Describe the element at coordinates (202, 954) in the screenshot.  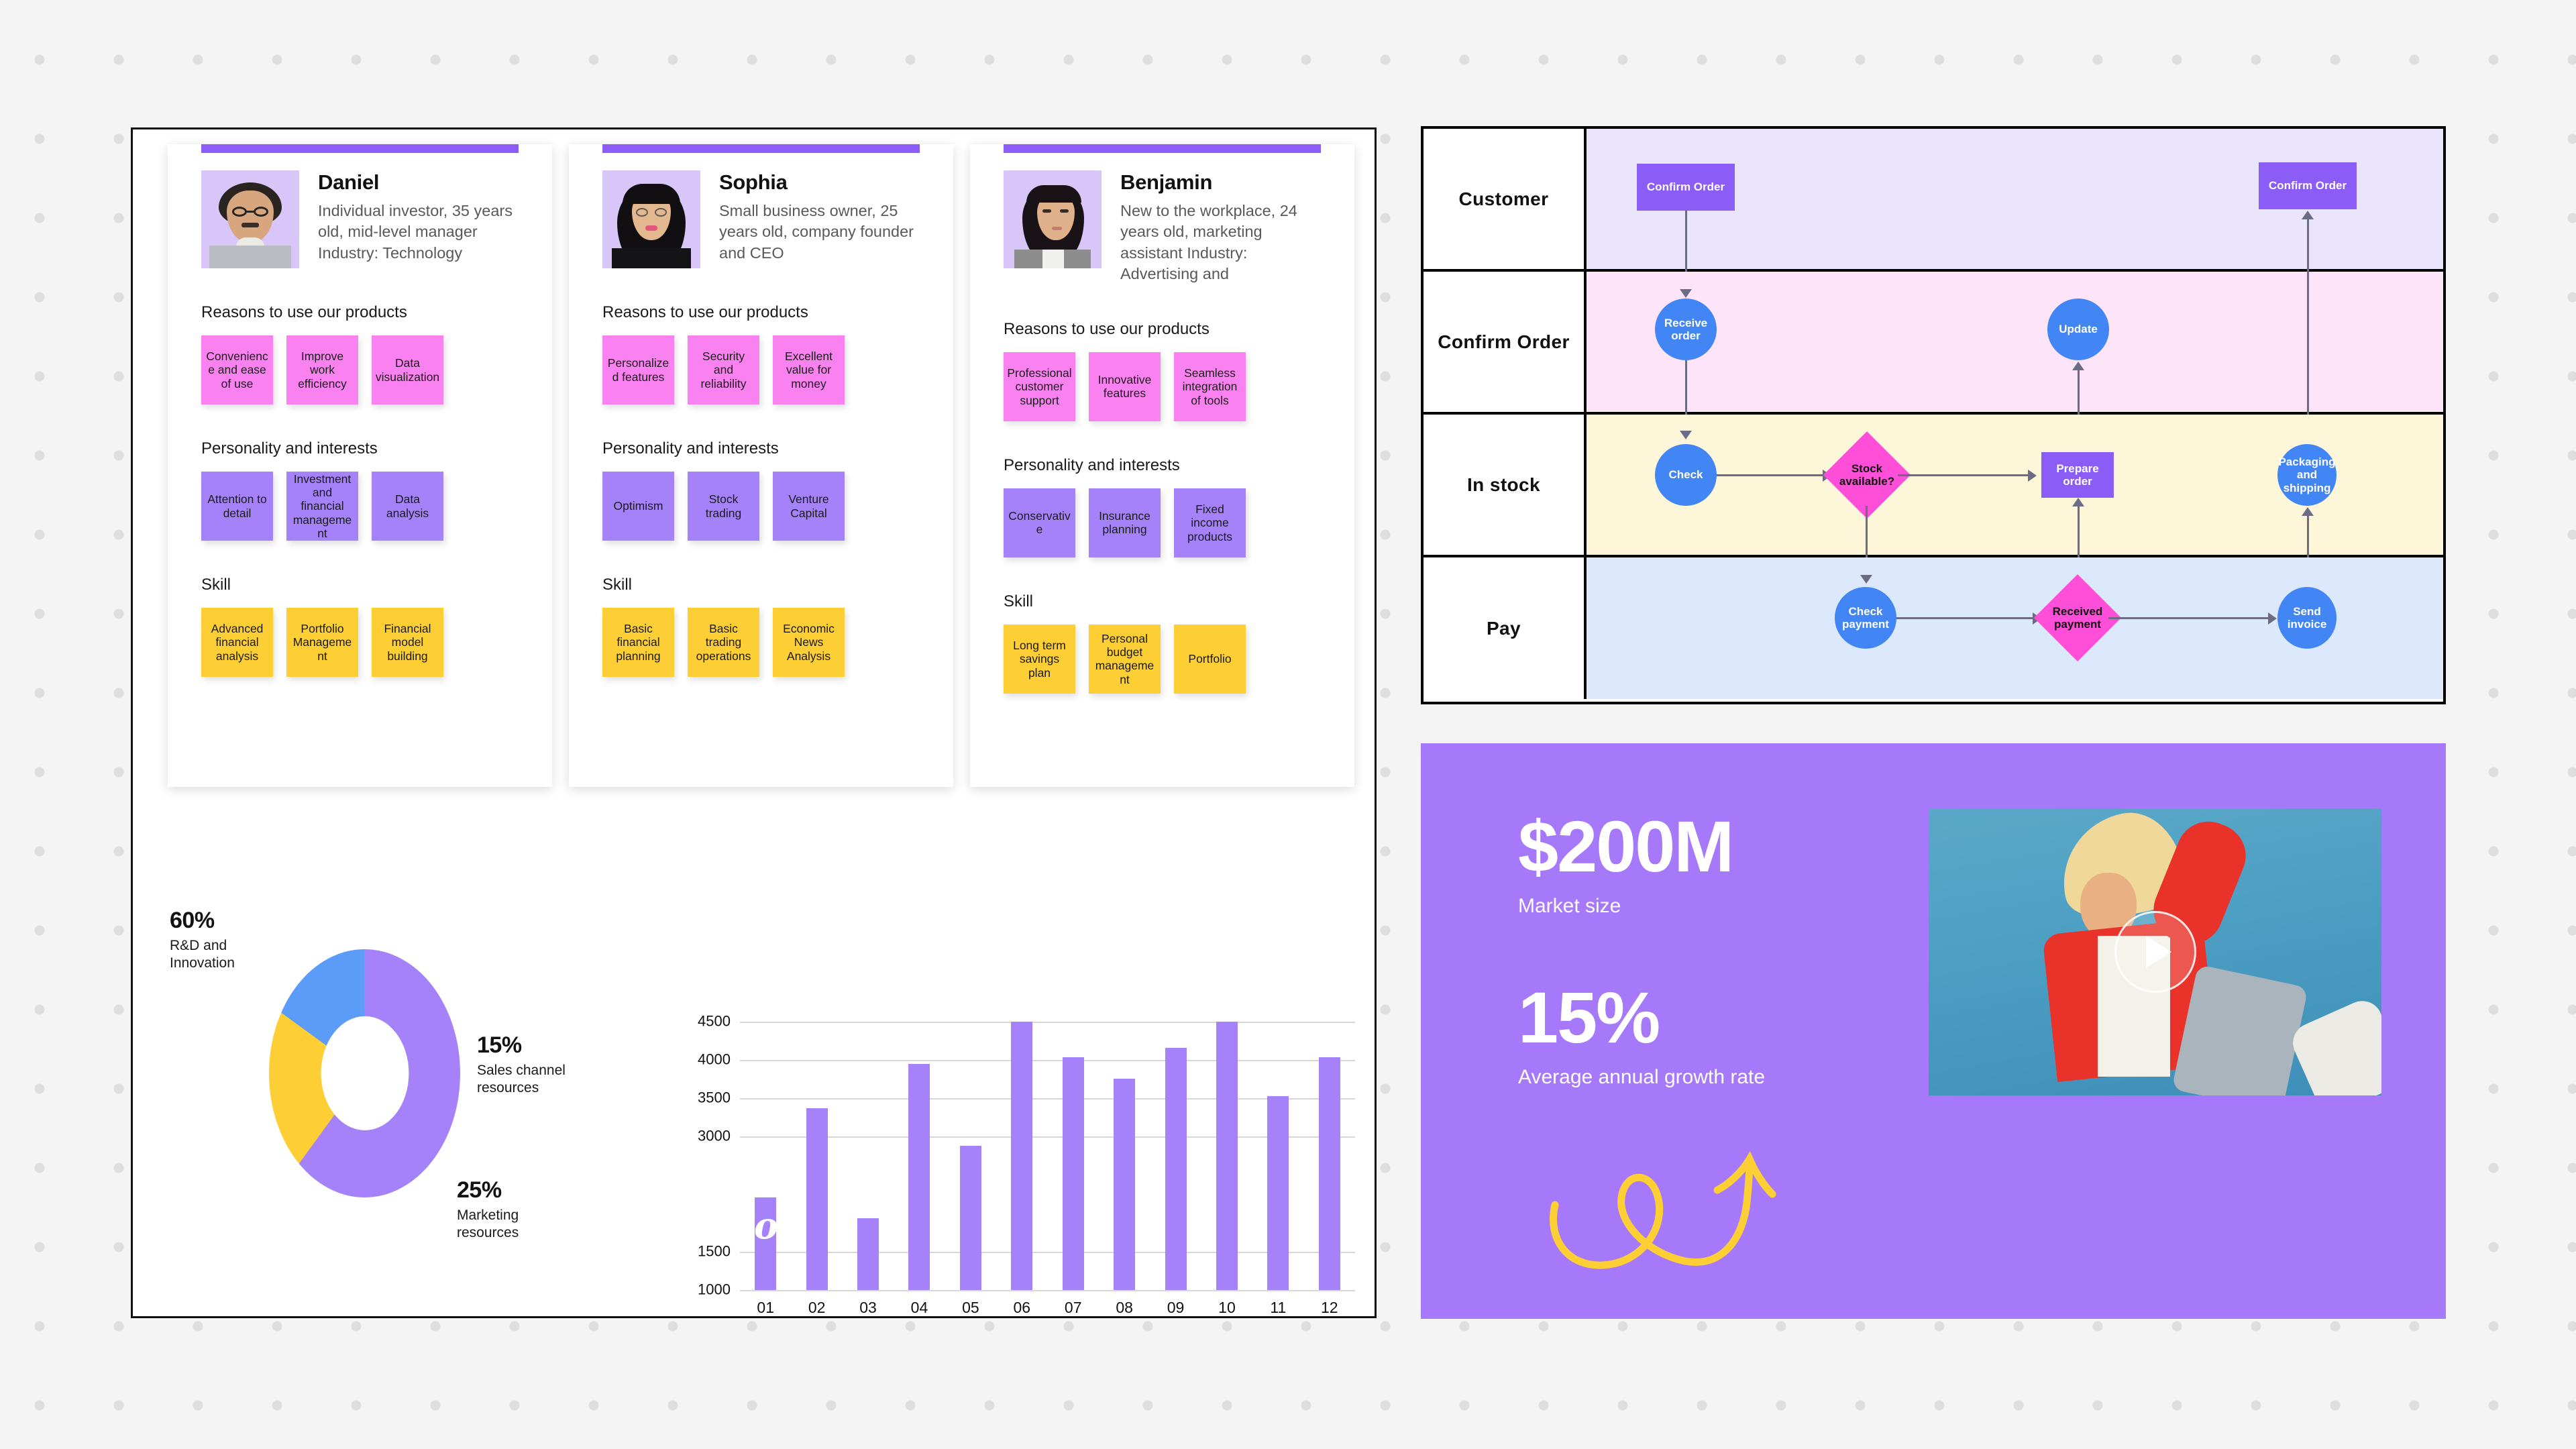
I see `donut-caption: R&D and Innovation` at that location.